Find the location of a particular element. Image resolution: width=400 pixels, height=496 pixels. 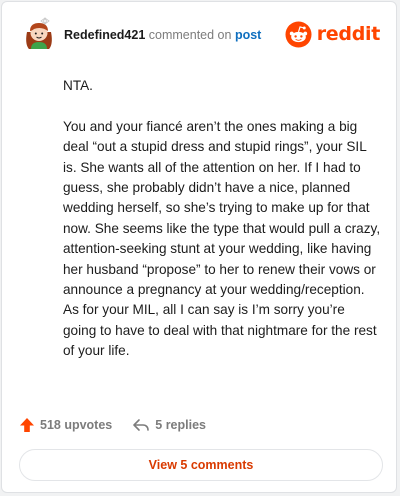

reddit-wordmark: reddit is located at coordinates (348, 34).